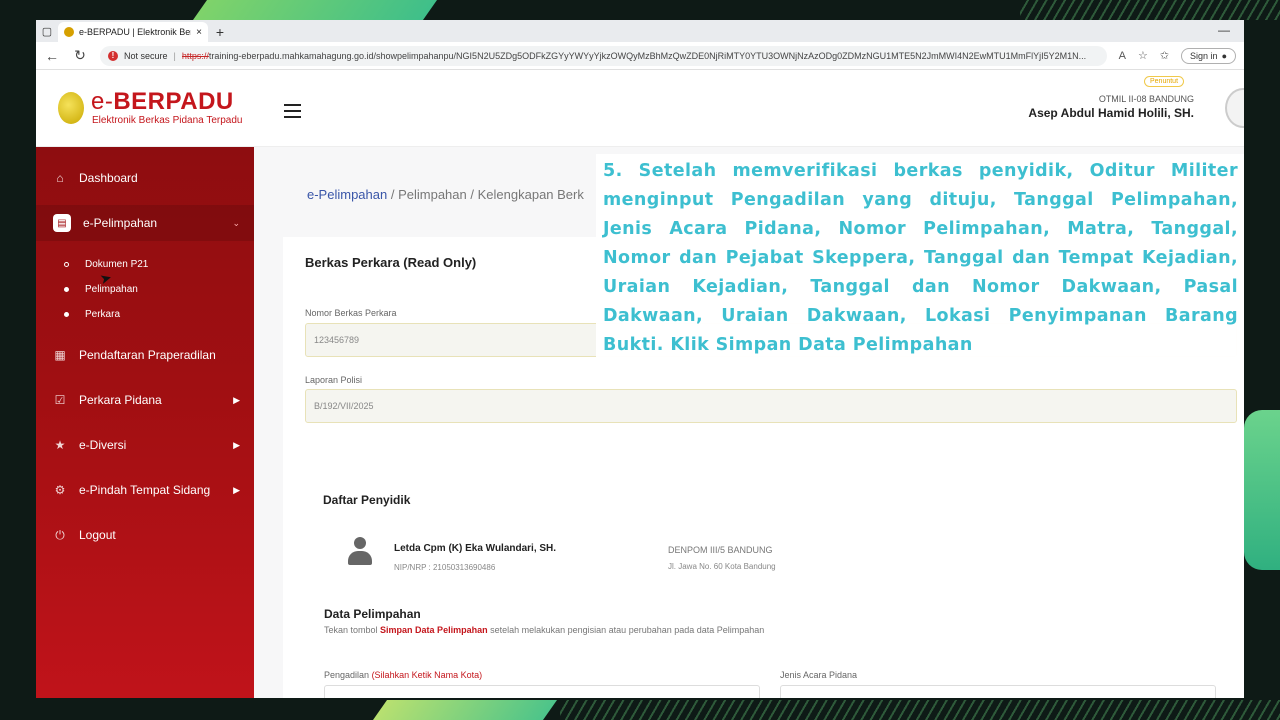 This screenshot has width=1280, height=720. What do you see at coordinates (146, 55) in the screenshot?
I see `not-secure-label: Not secure` at bounding box center [146, 55].